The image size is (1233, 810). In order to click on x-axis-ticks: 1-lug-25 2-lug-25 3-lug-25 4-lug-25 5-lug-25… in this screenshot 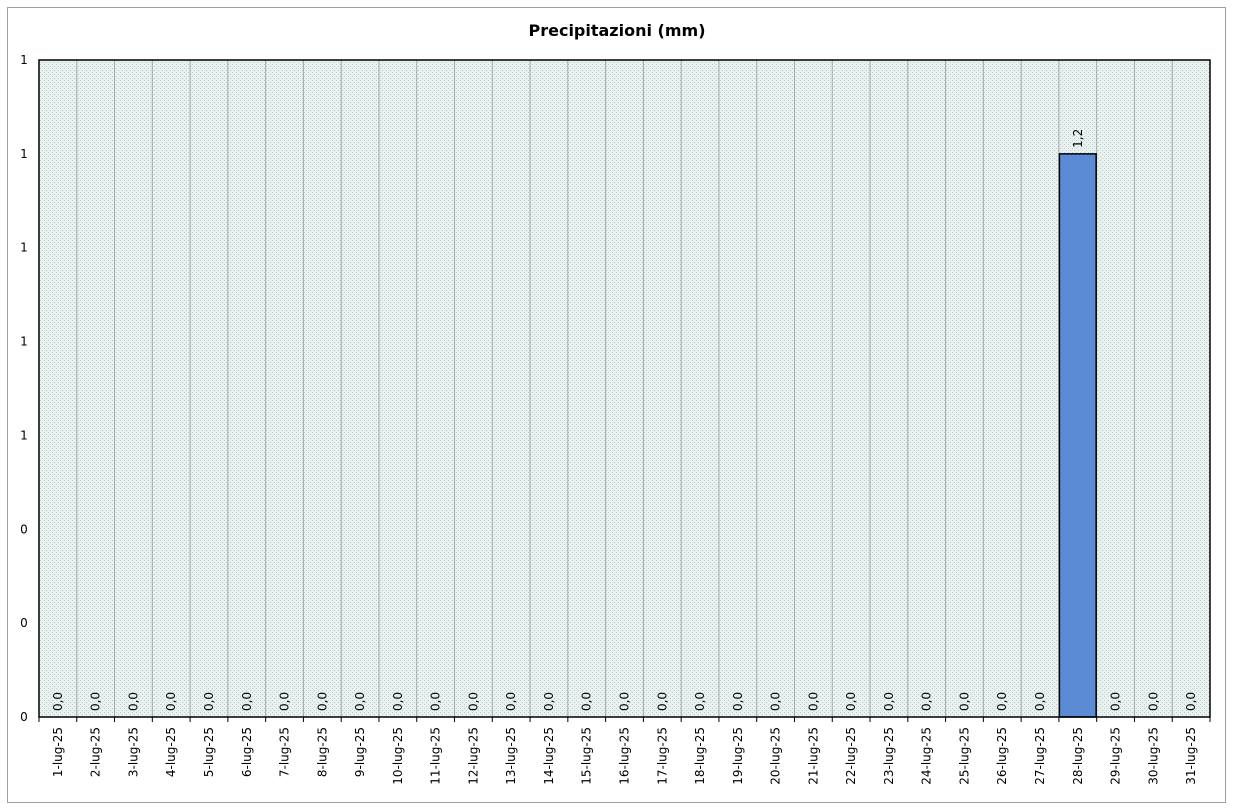, I will do `click(624, 751)`.